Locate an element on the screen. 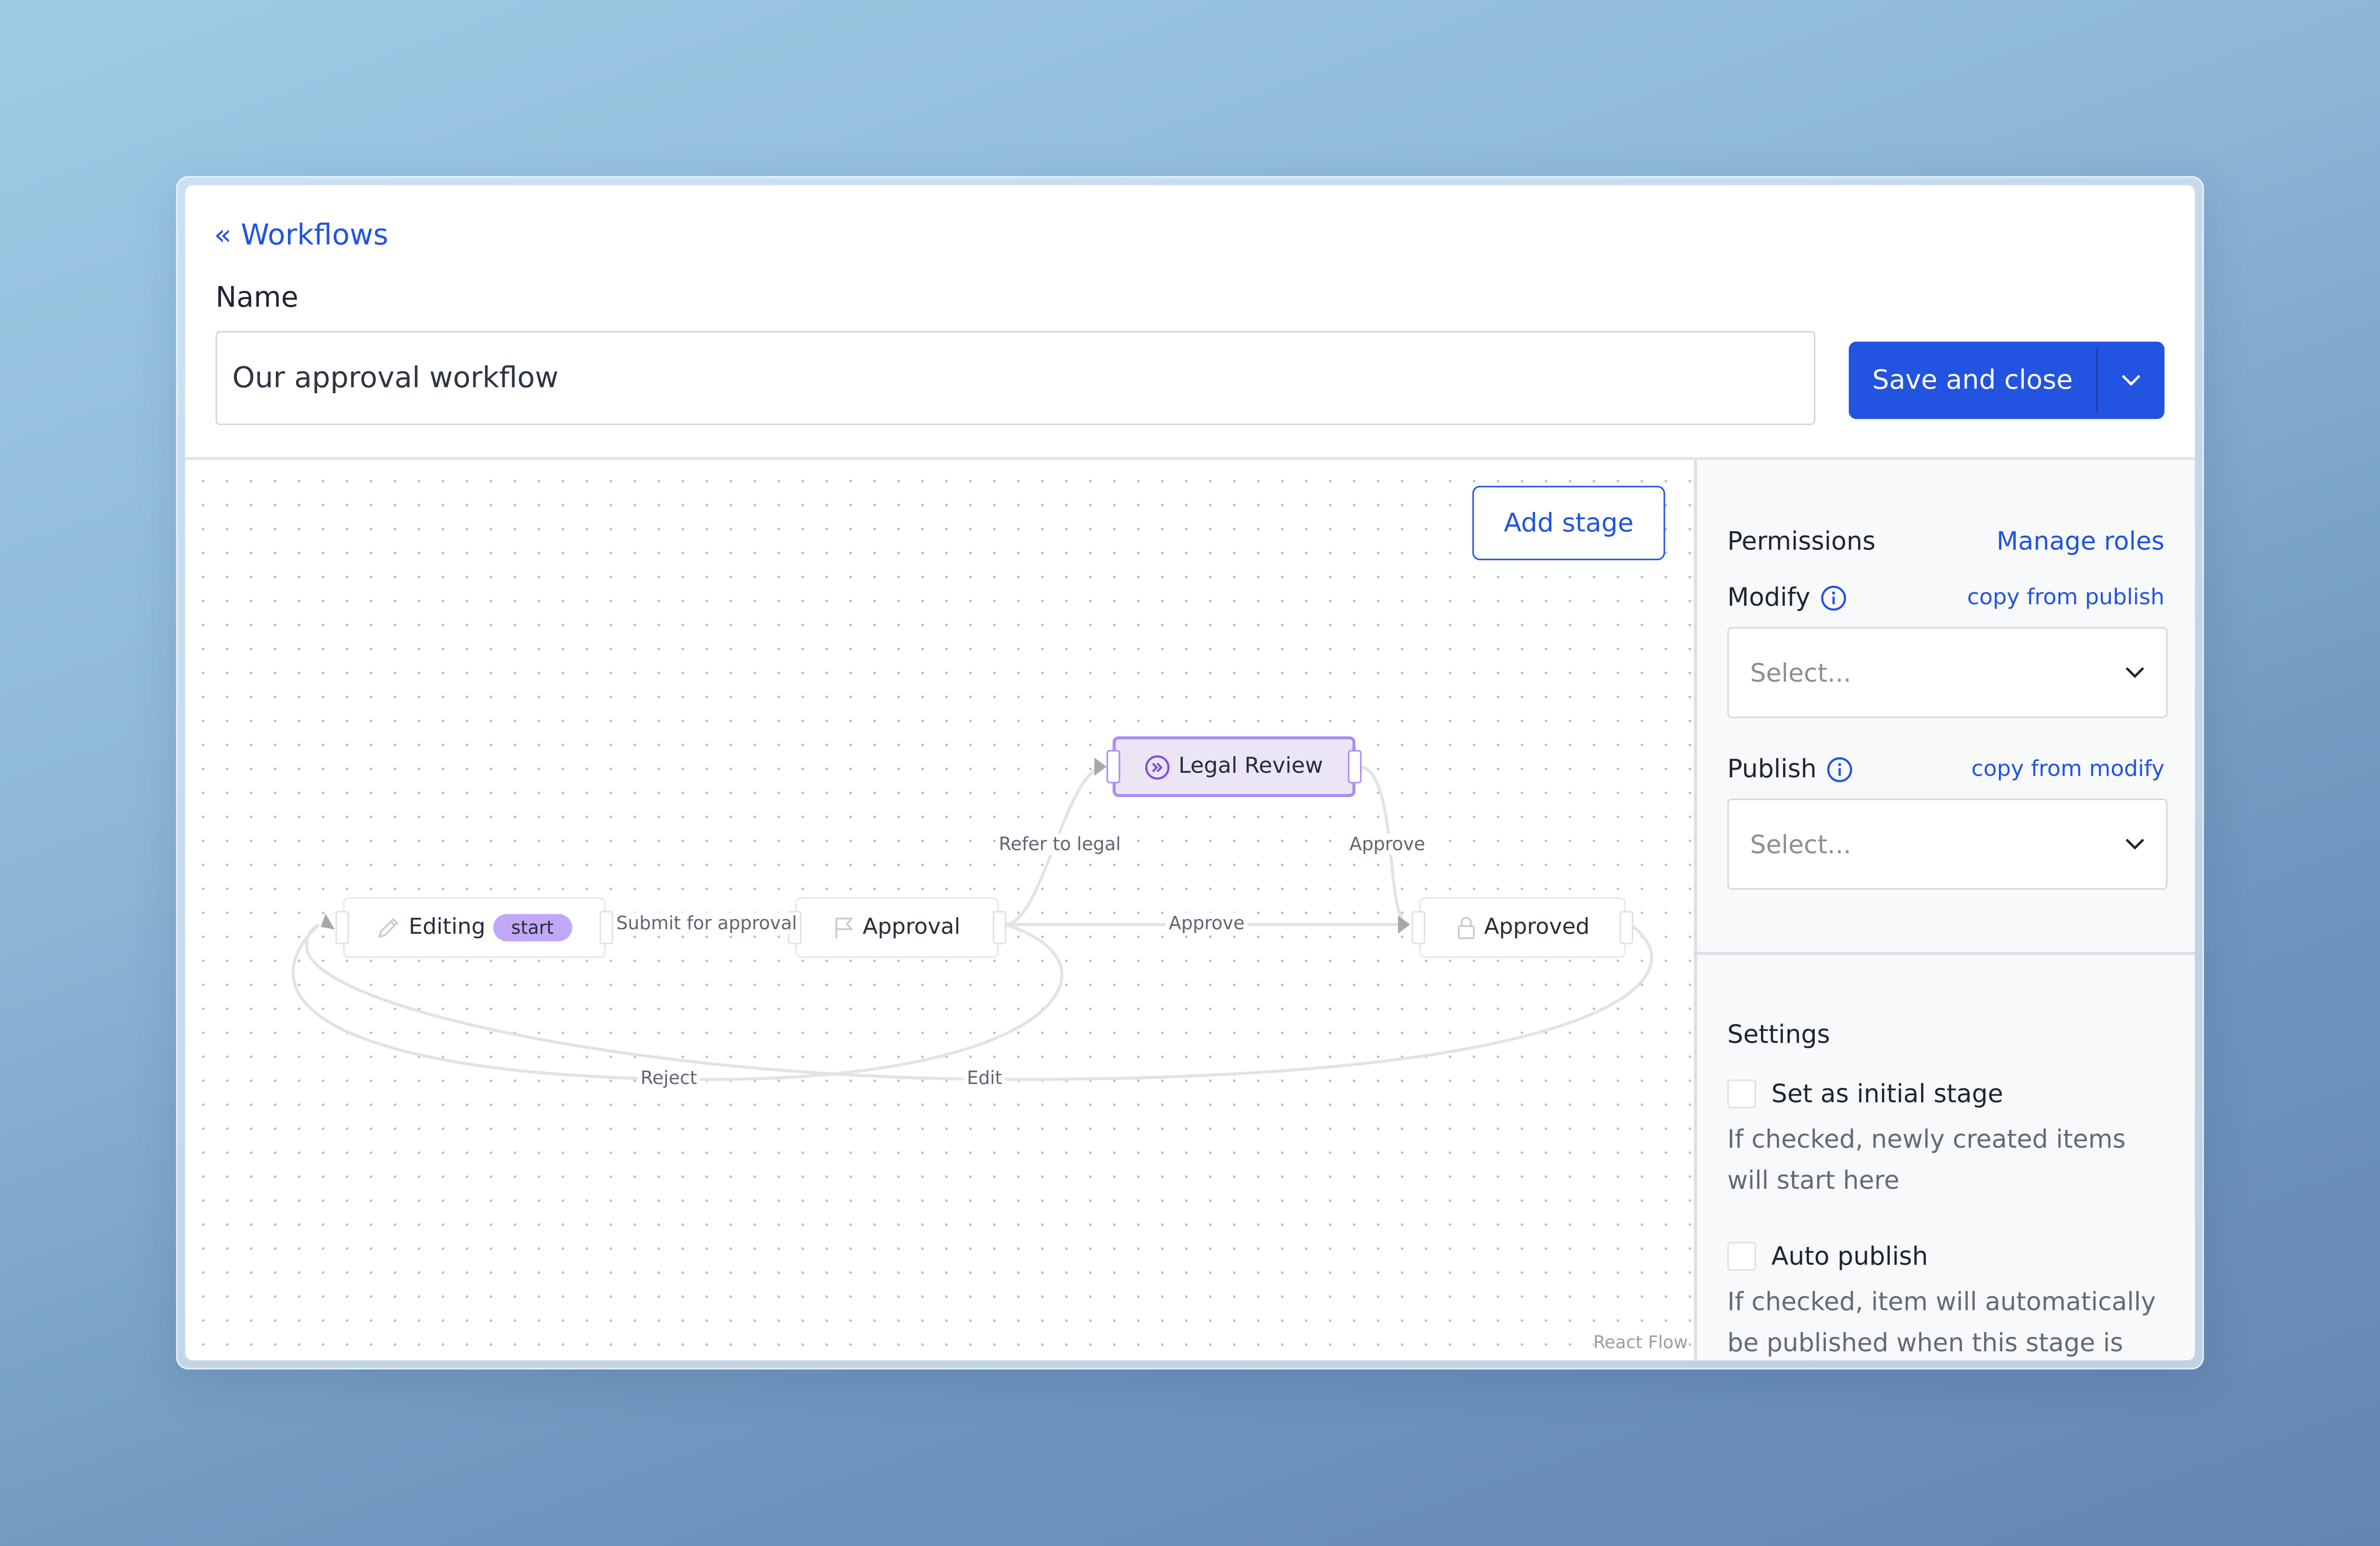 Image resolution: width=2380 pixels, height=1546 pixels. stage-node-editing: Editing start is located at coordinates (474, 927).